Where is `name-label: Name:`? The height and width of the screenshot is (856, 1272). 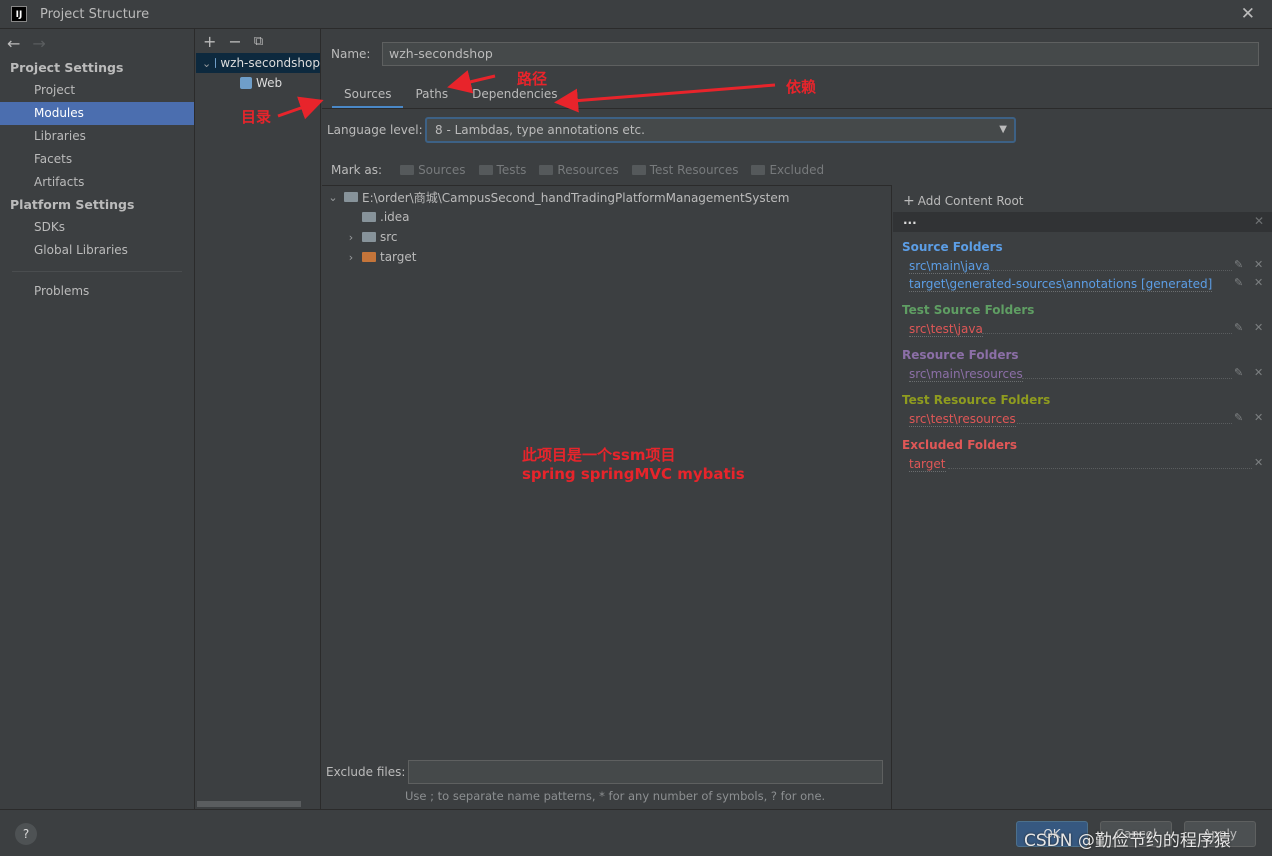
name-label: Name: is located at coordinates (351, 54).